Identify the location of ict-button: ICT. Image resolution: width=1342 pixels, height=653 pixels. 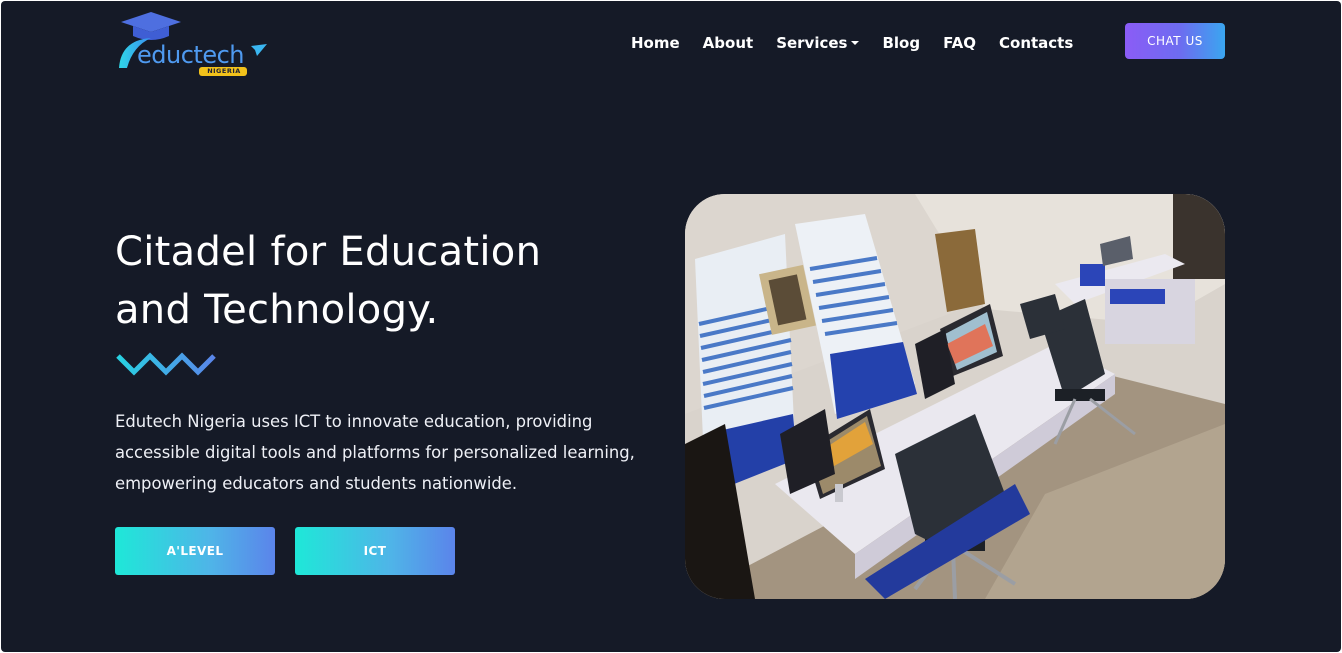
(375, 551).